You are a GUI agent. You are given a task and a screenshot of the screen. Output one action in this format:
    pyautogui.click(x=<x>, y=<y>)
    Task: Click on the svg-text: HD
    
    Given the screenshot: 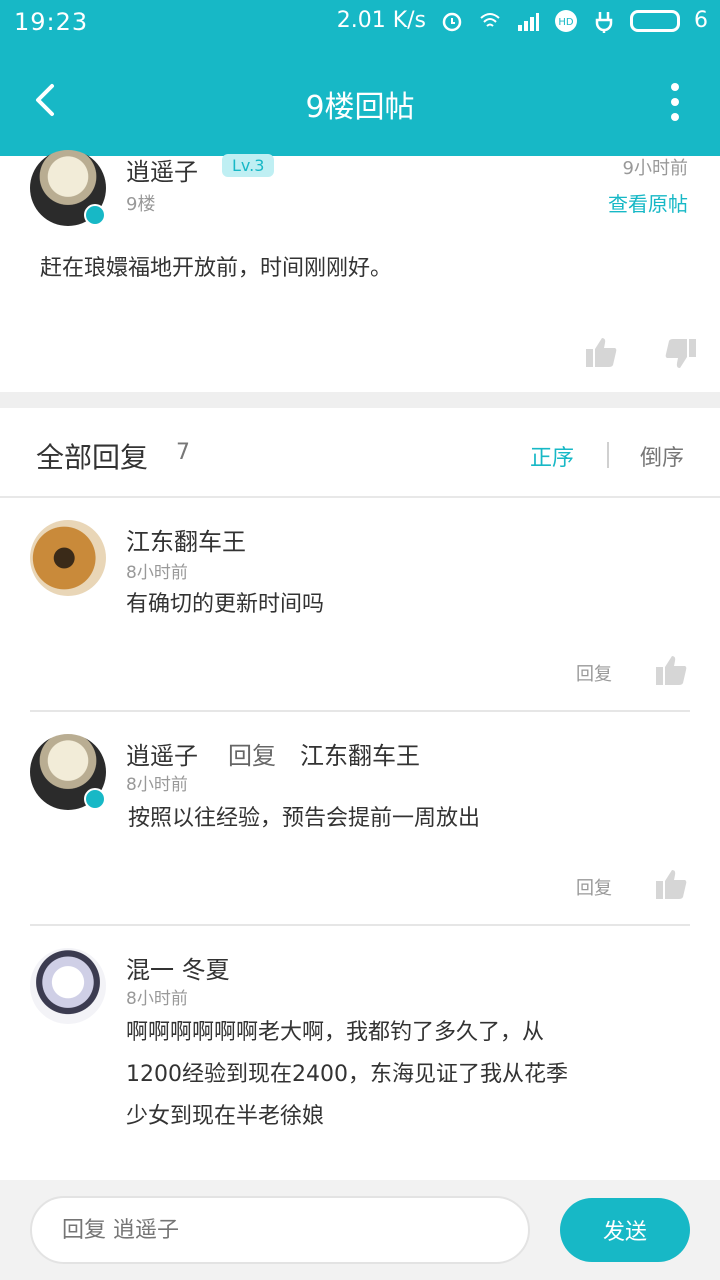 What is the action you would take?
    pyautogui.click(x=566, y=22)
    